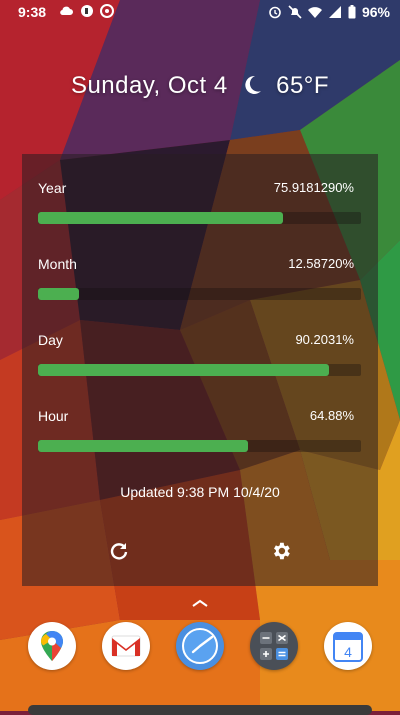 This screenshot has width=400, height=715. Describe the element at coordinates (321, 263) in the screenshot. I see `row-value: 12.58720%` at that location.